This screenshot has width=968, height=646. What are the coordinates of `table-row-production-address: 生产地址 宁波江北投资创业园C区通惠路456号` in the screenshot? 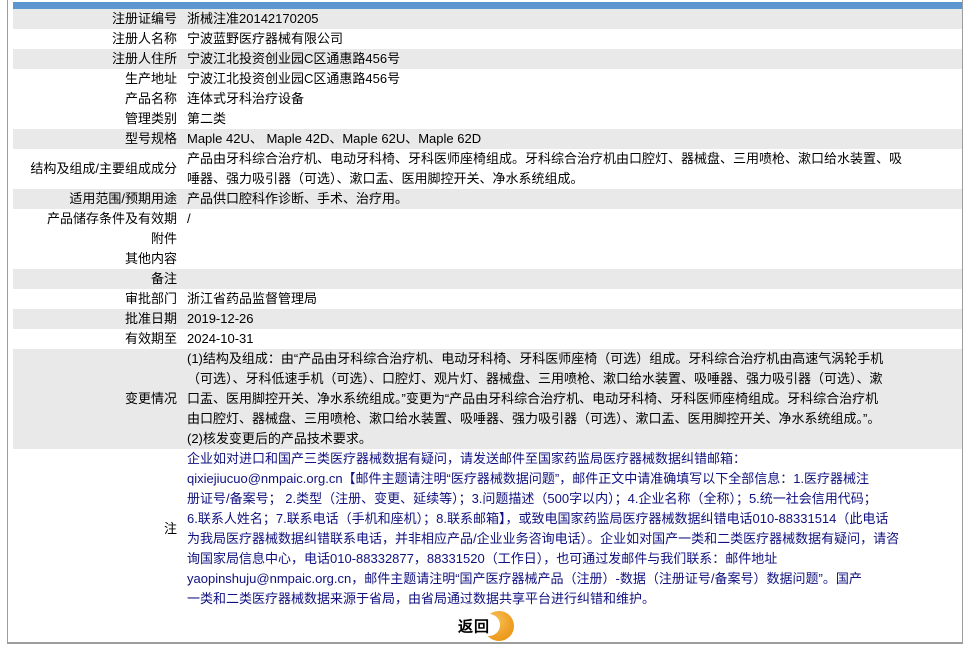 It's located at (487, 79).